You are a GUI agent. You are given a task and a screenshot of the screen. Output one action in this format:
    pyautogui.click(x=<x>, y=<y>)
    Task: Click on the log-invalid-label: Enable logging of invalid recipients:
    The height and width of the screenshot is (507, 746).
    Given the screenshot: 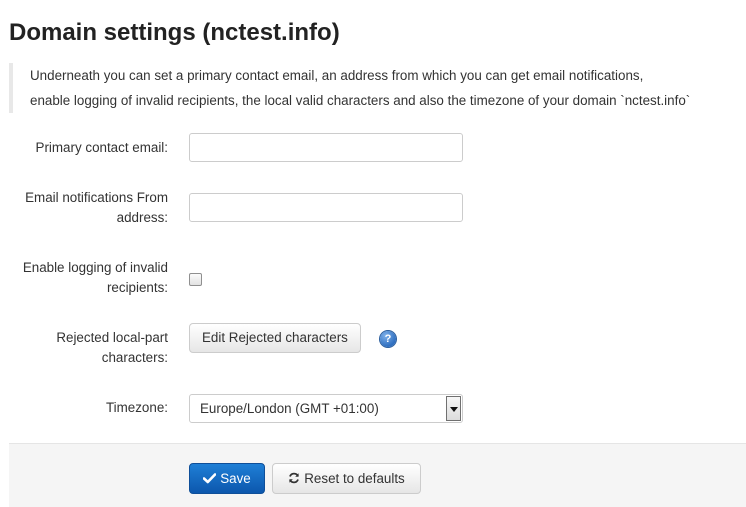 What is the action you would take?
    pyautogui.click(x=95, y=278)
    